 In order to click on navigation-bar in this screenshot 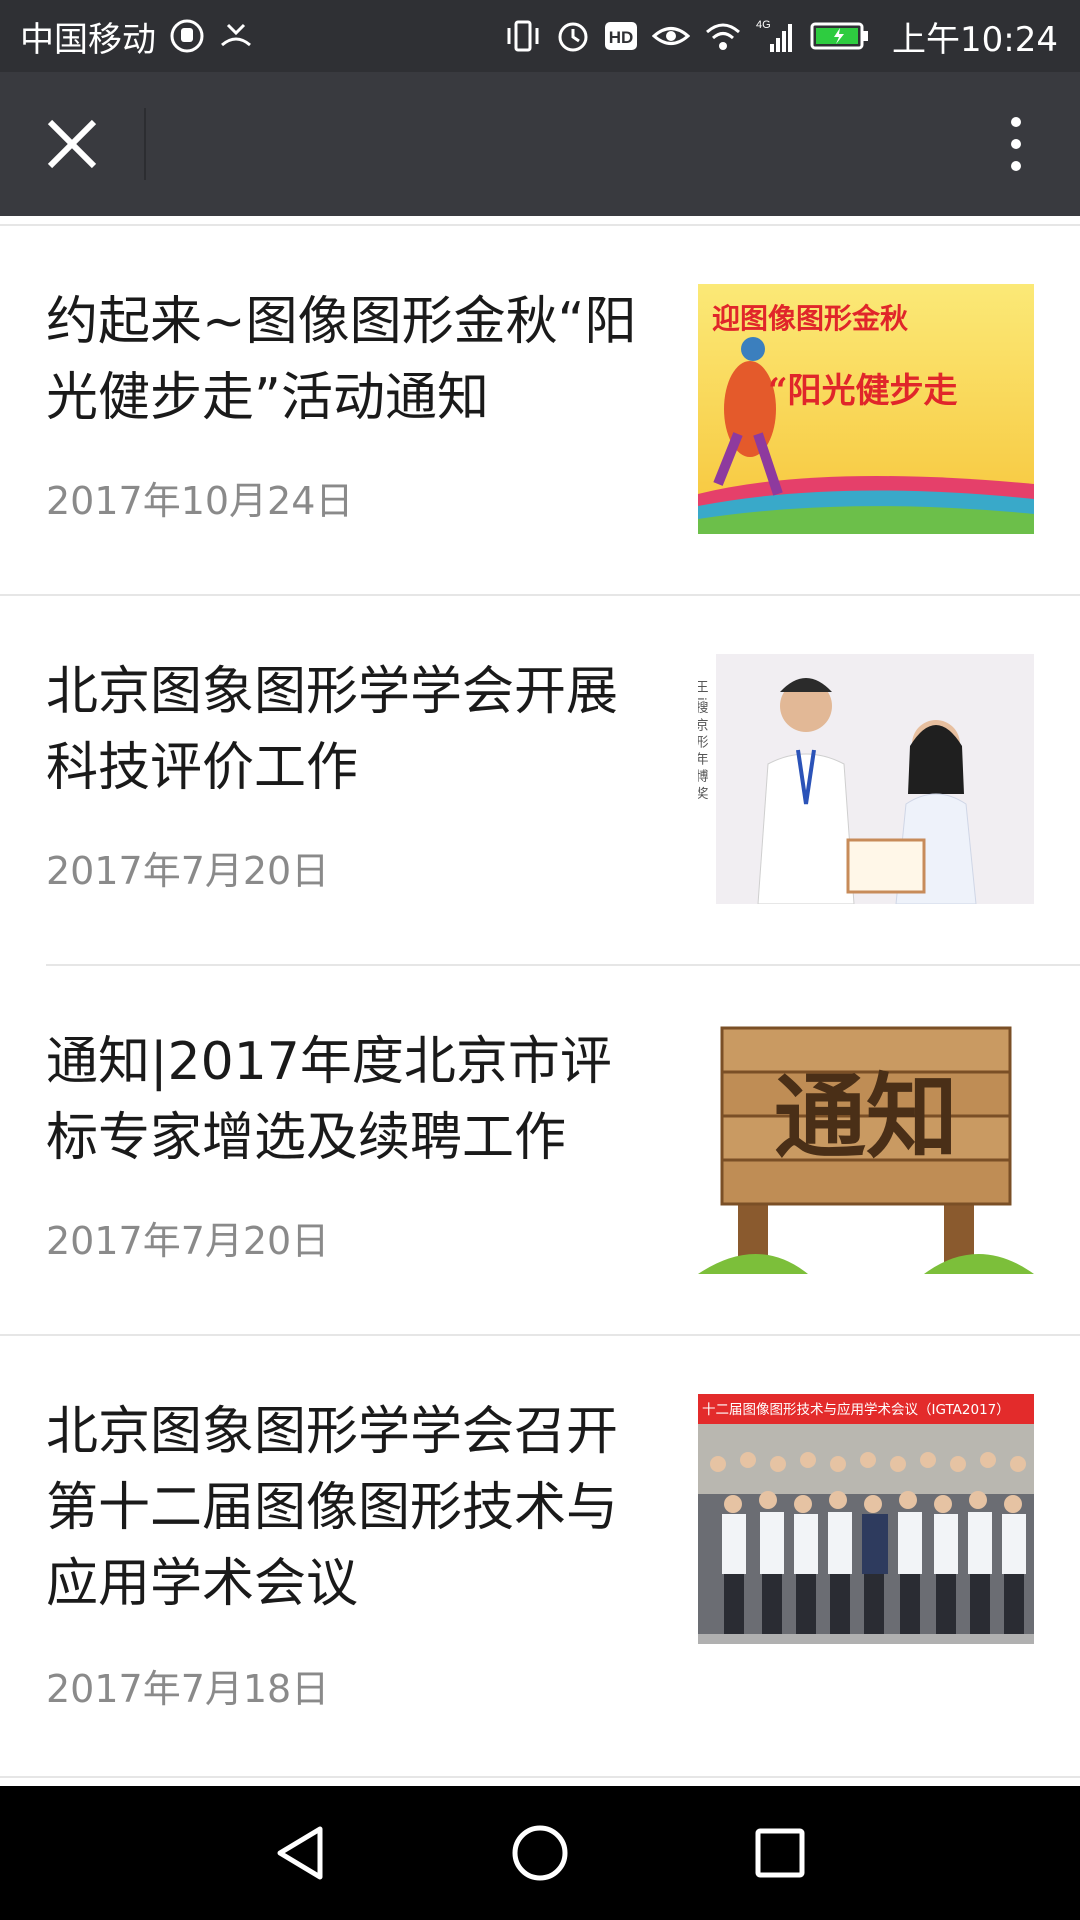, I will do `click(540, 1853)`.